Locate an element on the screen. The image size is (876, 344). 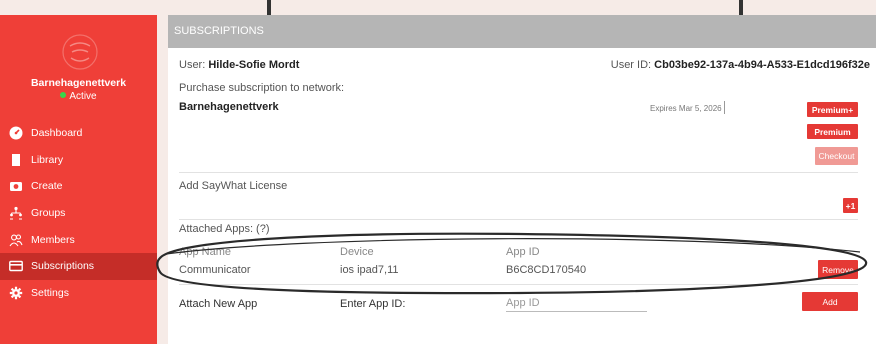
sidebar-item-label: Settings is located at coordinates (50, 292).